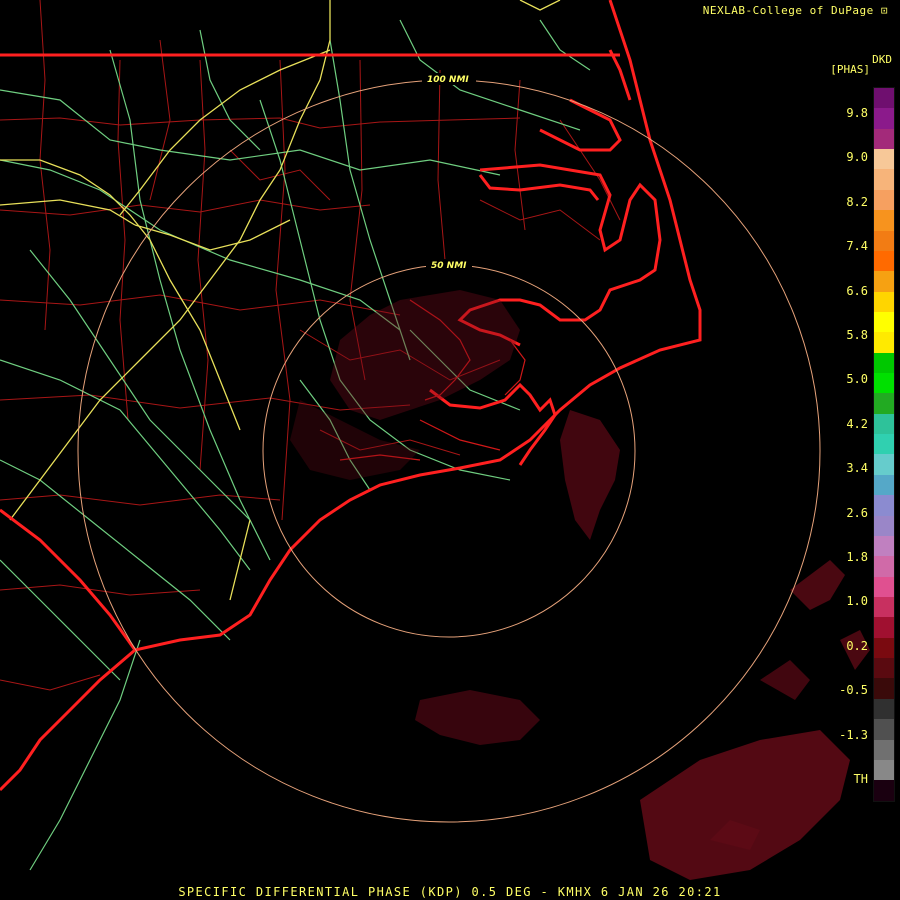  What do you see at coordinates (853, 734) in the screenshot?
I see `colorbar-tick-label: -1.3` at bounding box center [853, 734].